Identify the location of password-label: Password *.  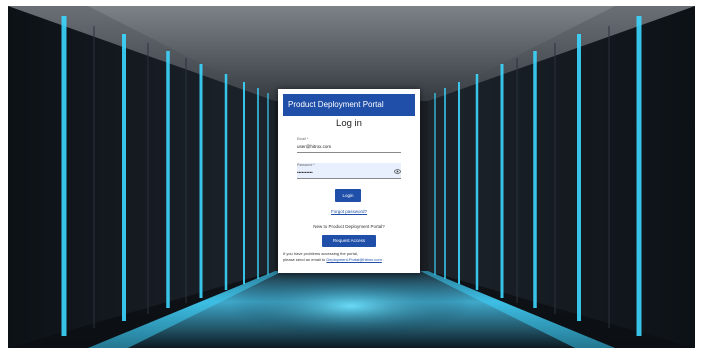
(306, 165).